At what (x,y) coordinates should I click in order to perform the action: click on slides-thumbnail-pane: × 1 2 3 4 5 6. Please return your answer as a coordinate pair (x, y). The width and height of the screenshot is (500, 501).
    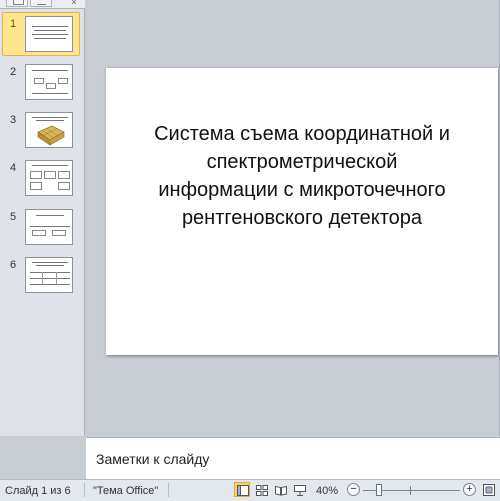
    Looking at the image, I should click on (42, 218).